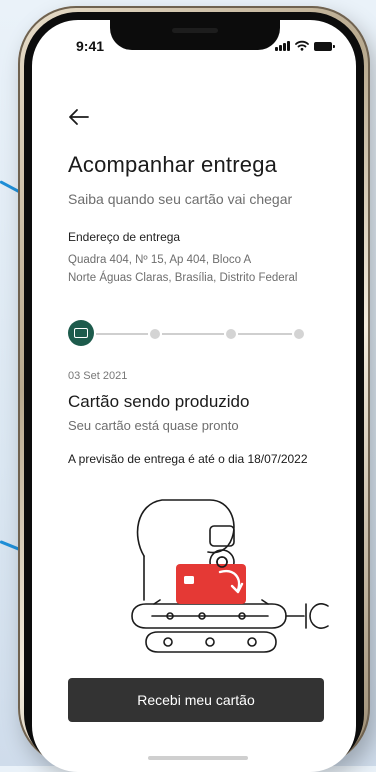 The width and height of the screenshot is (376, 772). What do you see at coordinates (81, 333) in the screenshot?
I see `step-1-active-card-icon` at bounding box center [81, 333].